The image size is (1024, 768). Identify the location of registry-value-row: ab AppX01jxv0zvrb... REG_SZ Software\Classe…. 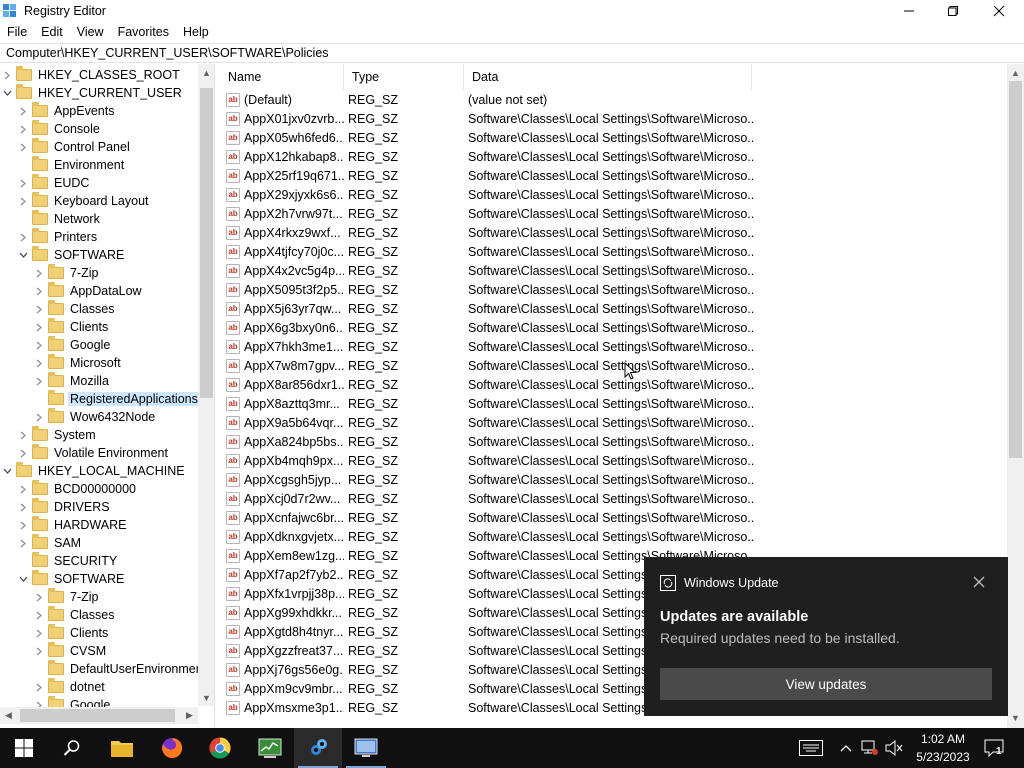
(612, 118).